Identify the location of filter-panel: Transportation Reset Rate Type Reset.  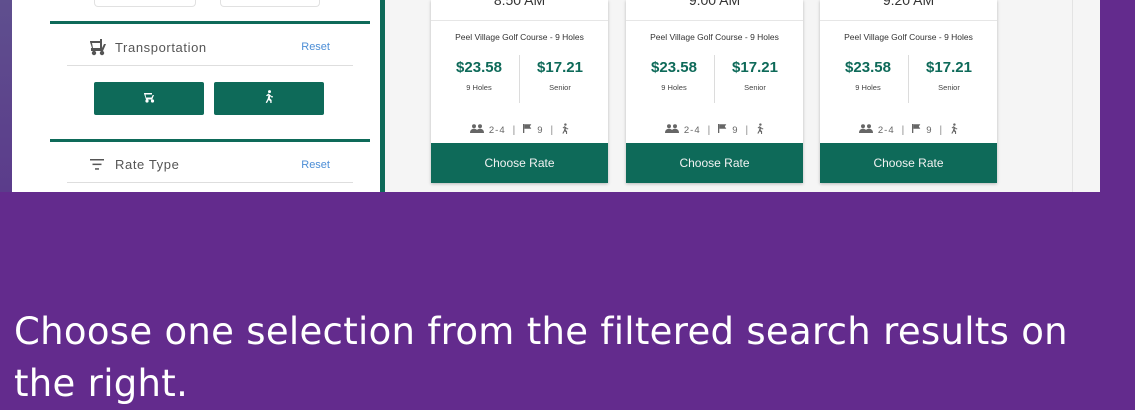
(210, 96).